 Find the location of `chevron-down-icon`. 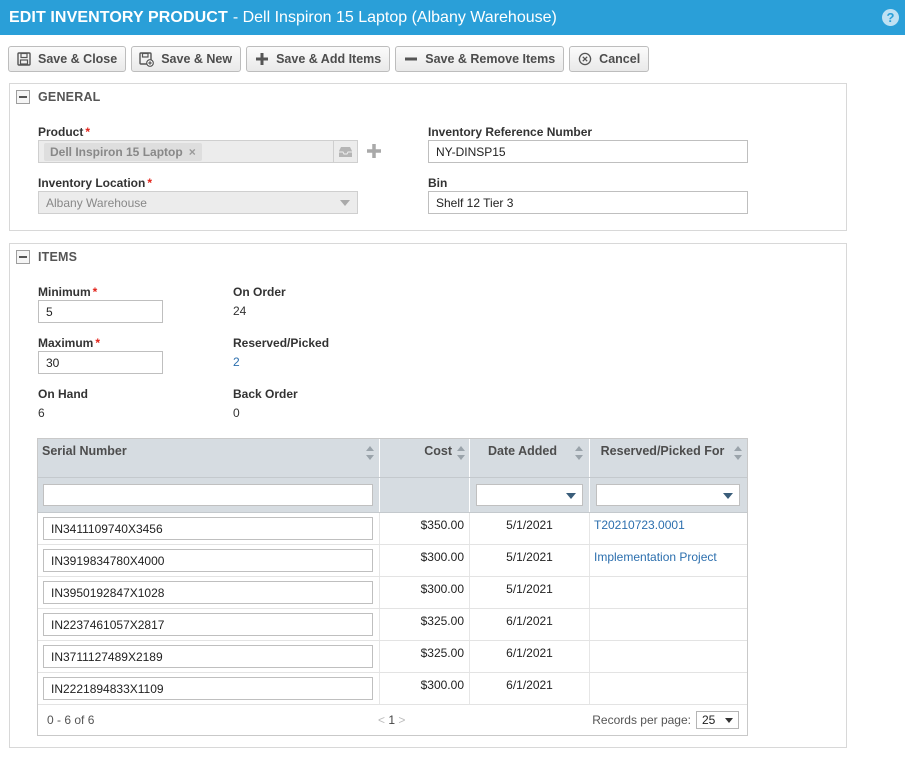

chevron-down-icon is located at coordinates (345, 203).